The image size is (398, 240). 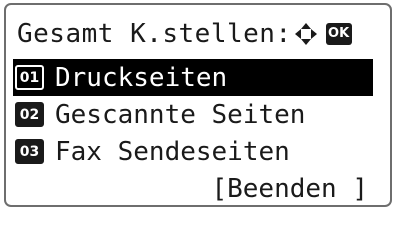 What do you see at coordinates (154, 33) in the screenshot?
I see `screen-title: Gesamt K.stellen:` at bounding box center [154, 33].